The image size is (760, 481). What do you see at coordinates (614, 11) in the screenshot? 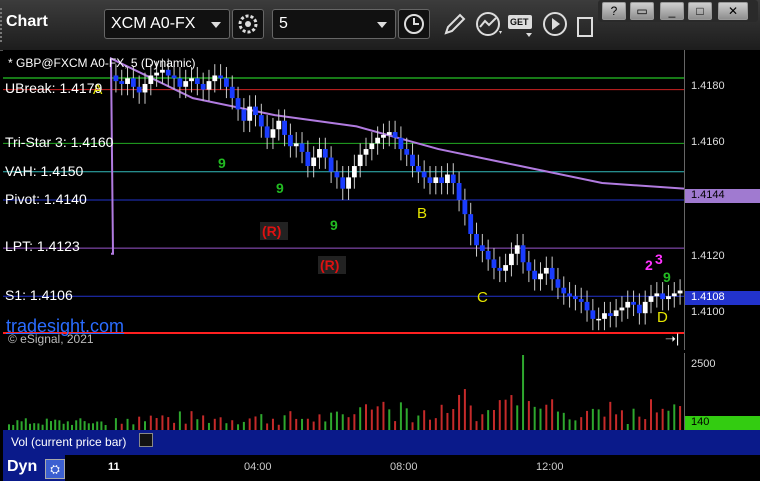
I see `help-button: ?` at bounding box center [614, 11].